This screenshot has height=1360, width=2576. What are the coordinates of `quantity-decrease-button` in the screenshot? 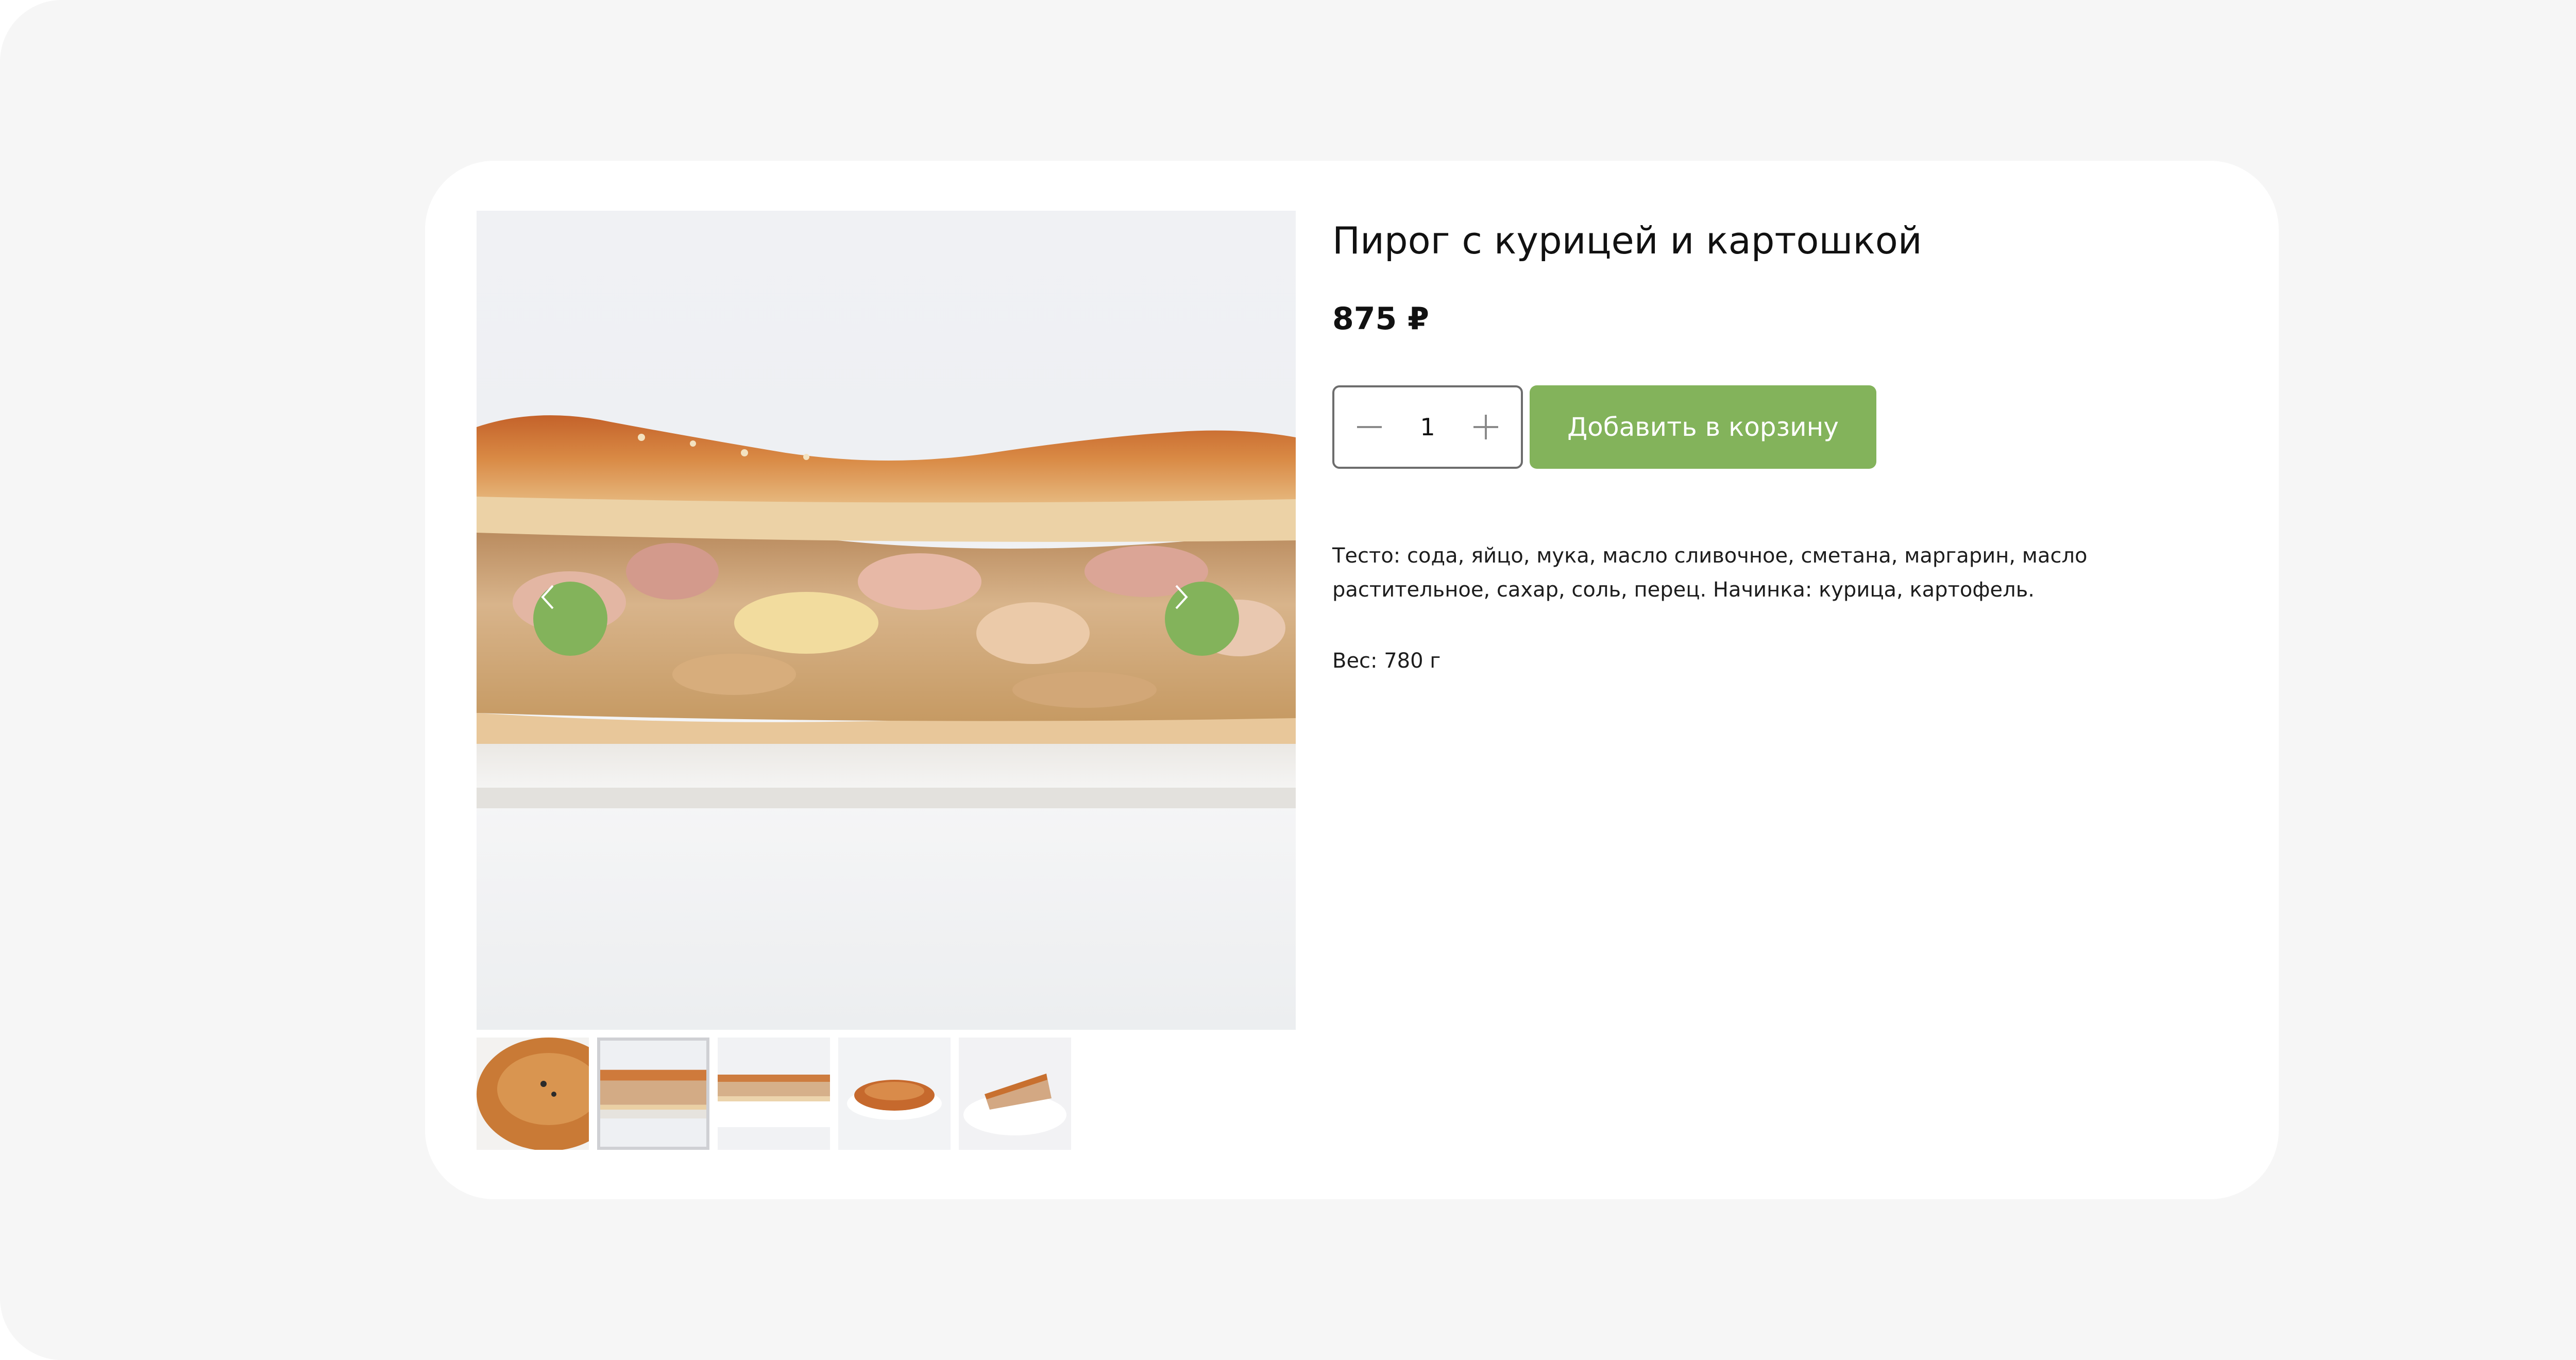 It's located at (1369, 427).